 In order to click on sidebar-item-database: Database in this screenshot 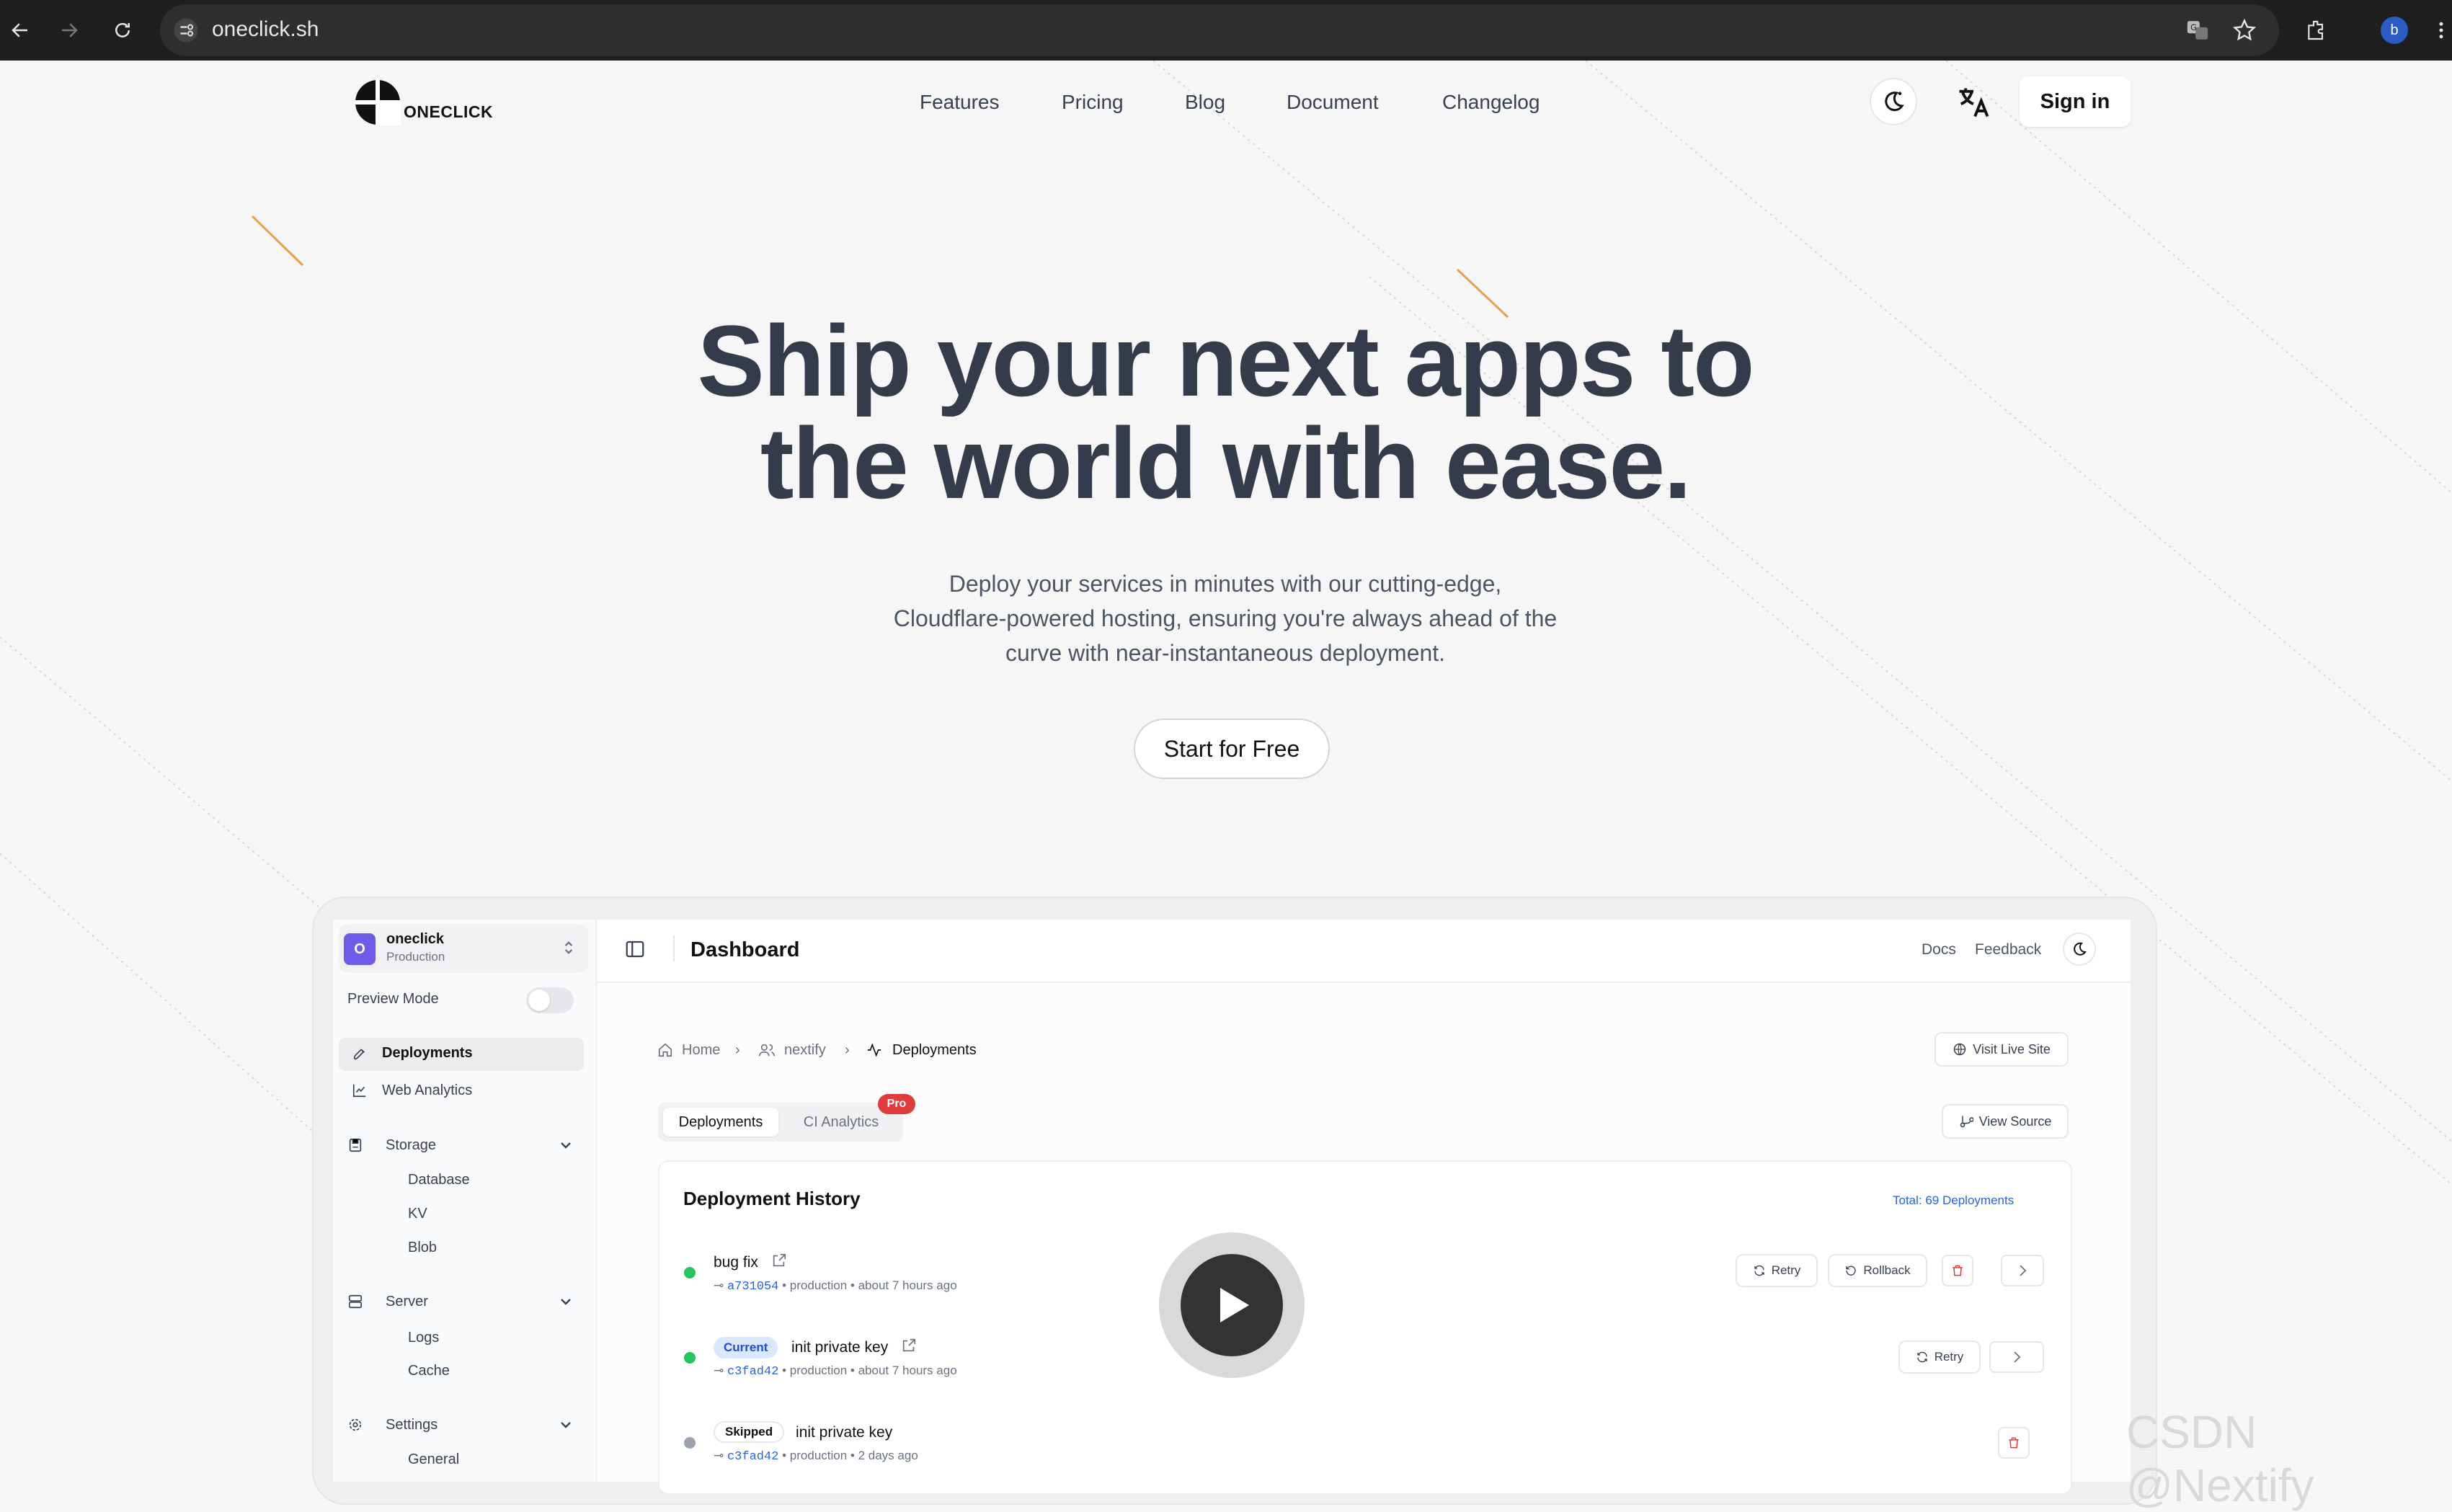, I will do `click(439, 1180)`.